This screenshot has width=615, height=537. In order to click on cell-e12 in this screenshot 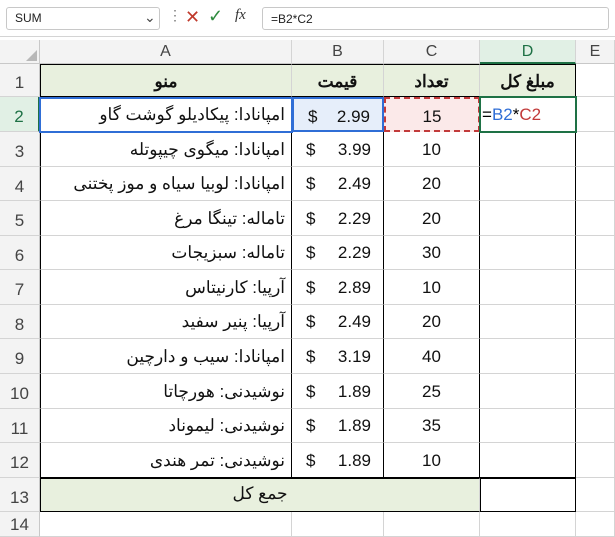, I will do `click(595, 460)`.